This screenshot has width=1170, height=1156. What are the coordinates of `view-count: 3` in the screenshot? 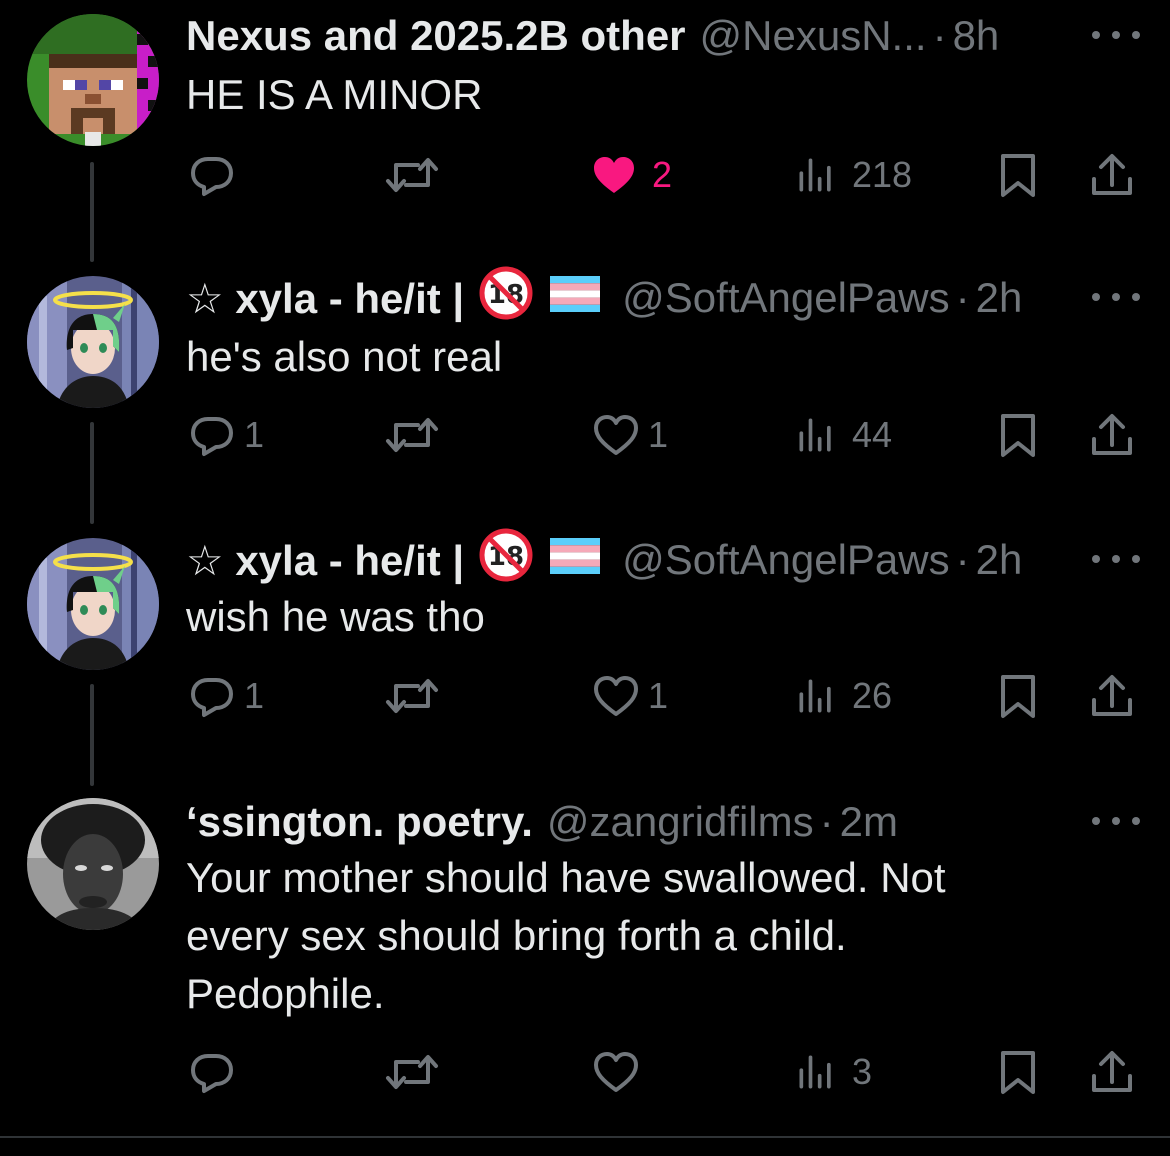 It's located at (862, 1071).